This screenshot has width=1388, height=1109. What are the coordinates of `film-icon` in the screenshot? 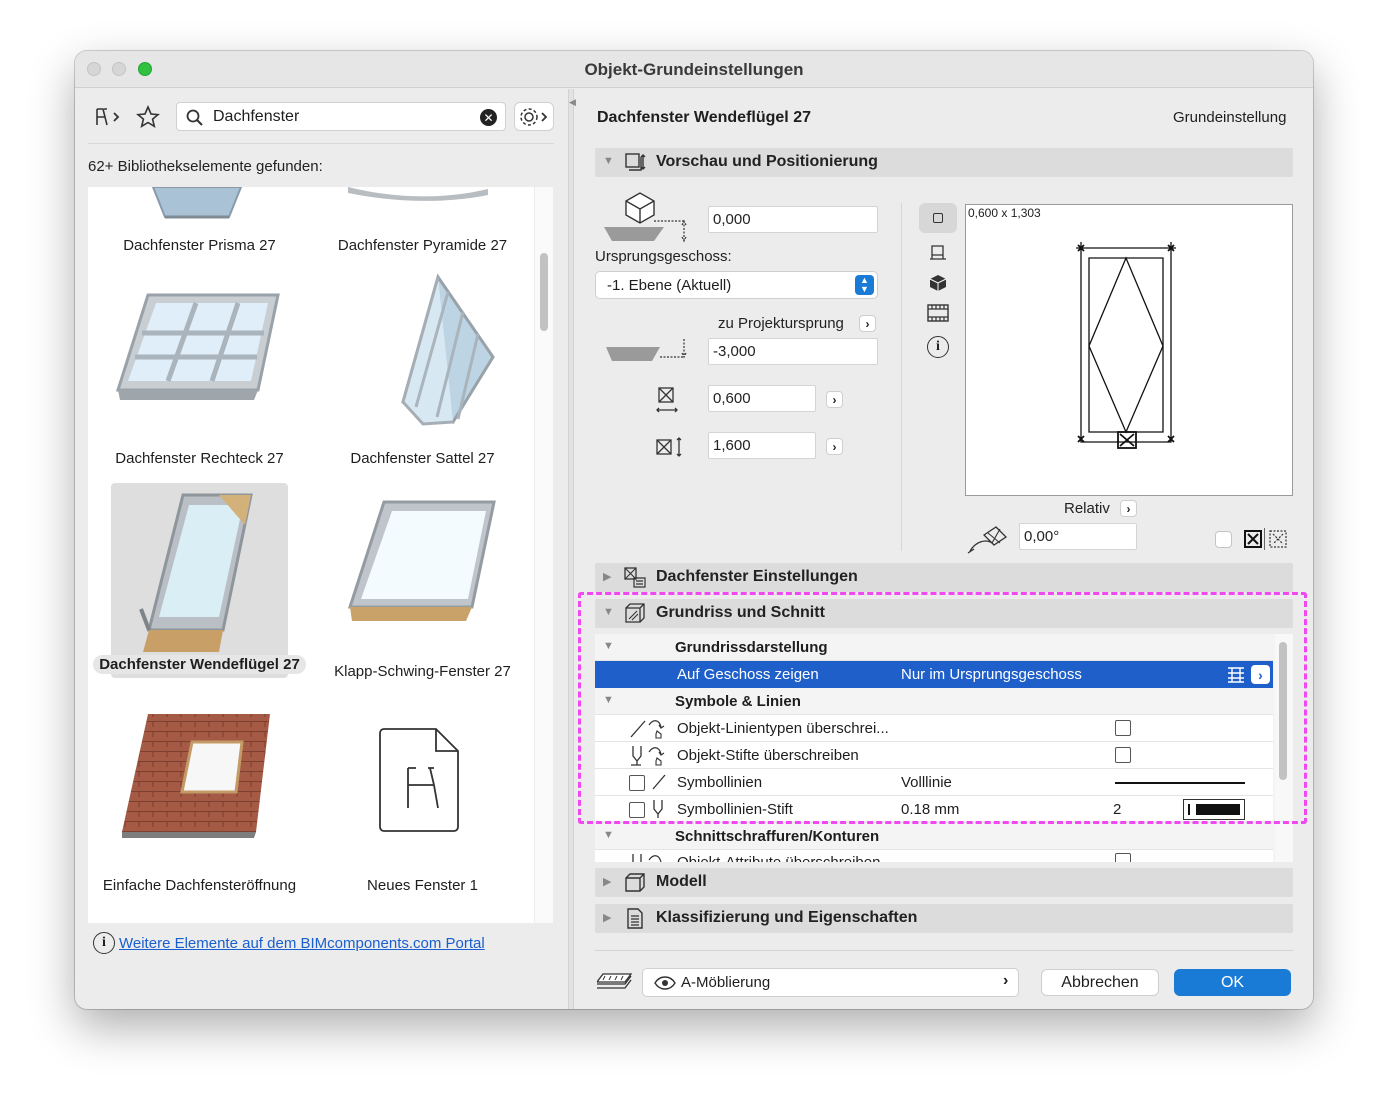 It's located at (938, 313).